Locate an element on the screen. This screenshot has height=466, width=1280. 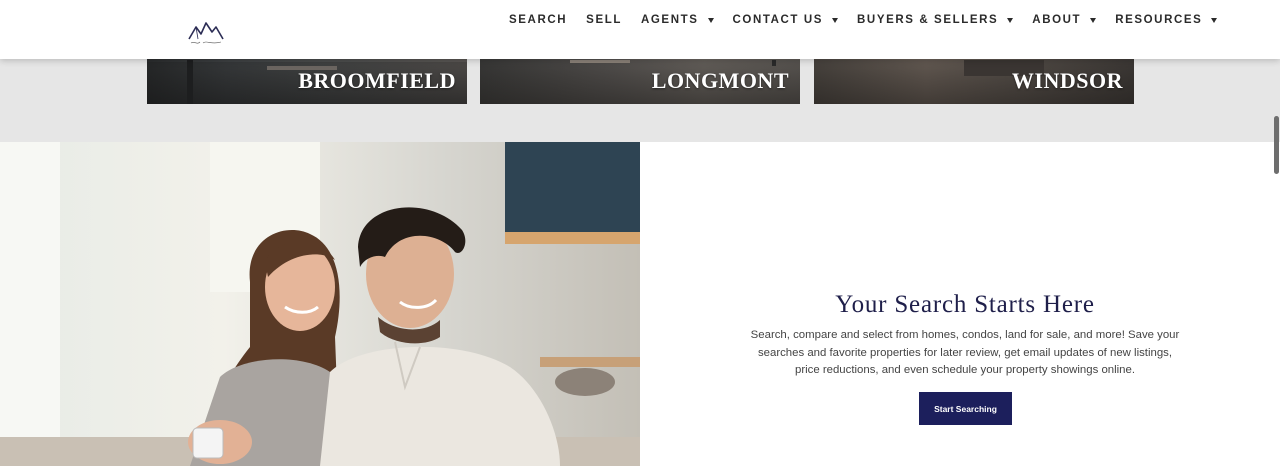
nav-buyers-sellers: BUYERS & SELLERS is located at coordinates (935, 20).